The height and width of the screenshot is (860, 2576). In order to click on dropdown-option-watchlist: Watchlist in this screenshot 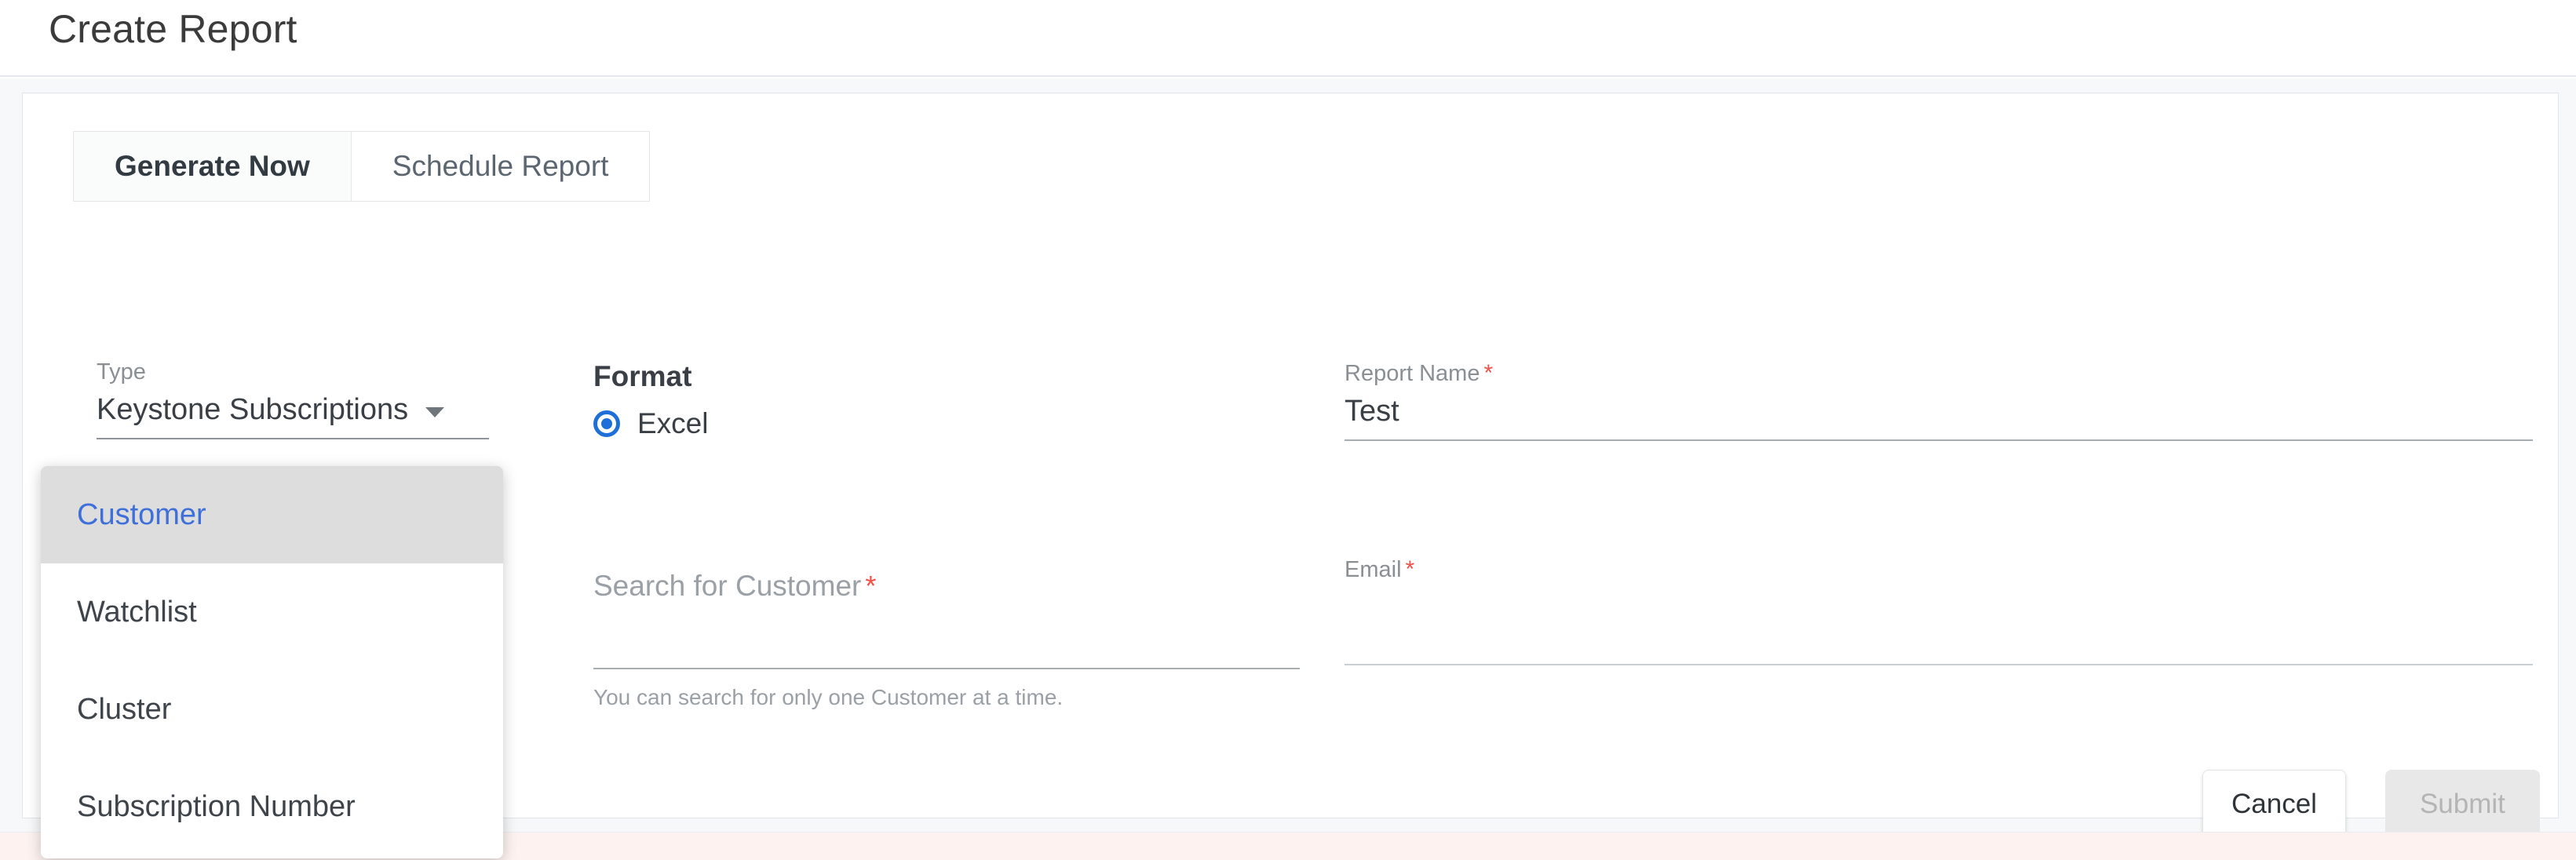, I will do `click(272, 612)`.